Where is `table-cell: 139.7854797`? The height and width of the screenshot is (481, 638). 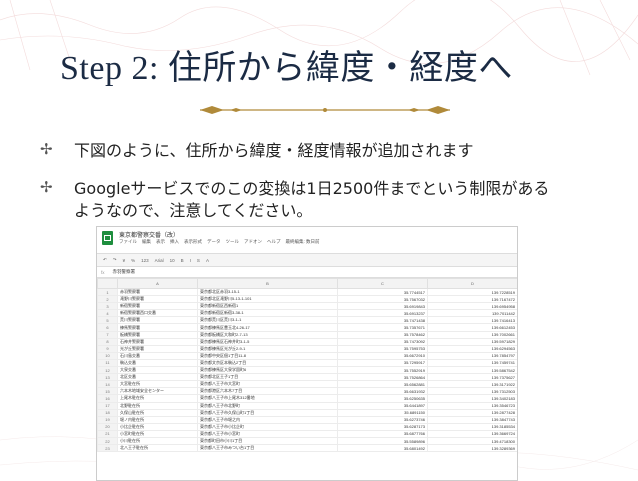 table-cell: 139.7854797 is located at coordinates (472, 355).